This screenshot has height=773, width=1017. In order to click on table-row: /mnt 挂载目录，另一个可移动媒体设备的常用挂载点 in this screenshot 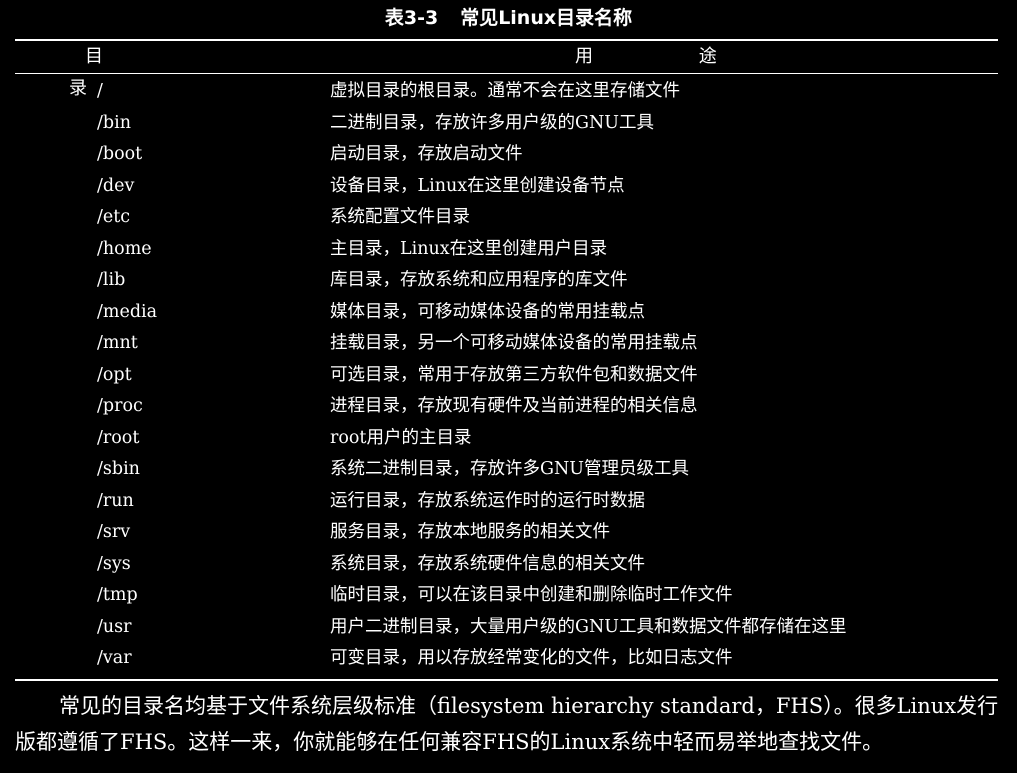, I will do `click(506, 344)`.